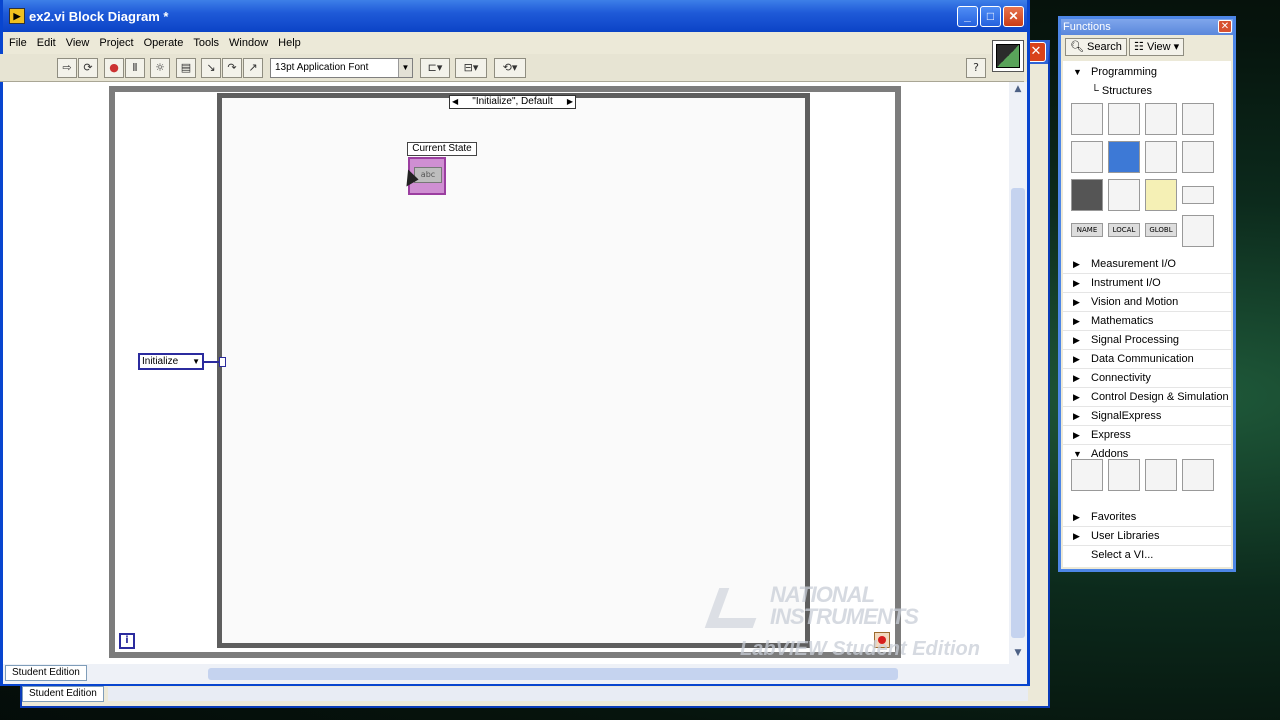 The image size is (1280, 720). I want to click on palette-category-programming: ▼ Programming, so click(1147, 72).